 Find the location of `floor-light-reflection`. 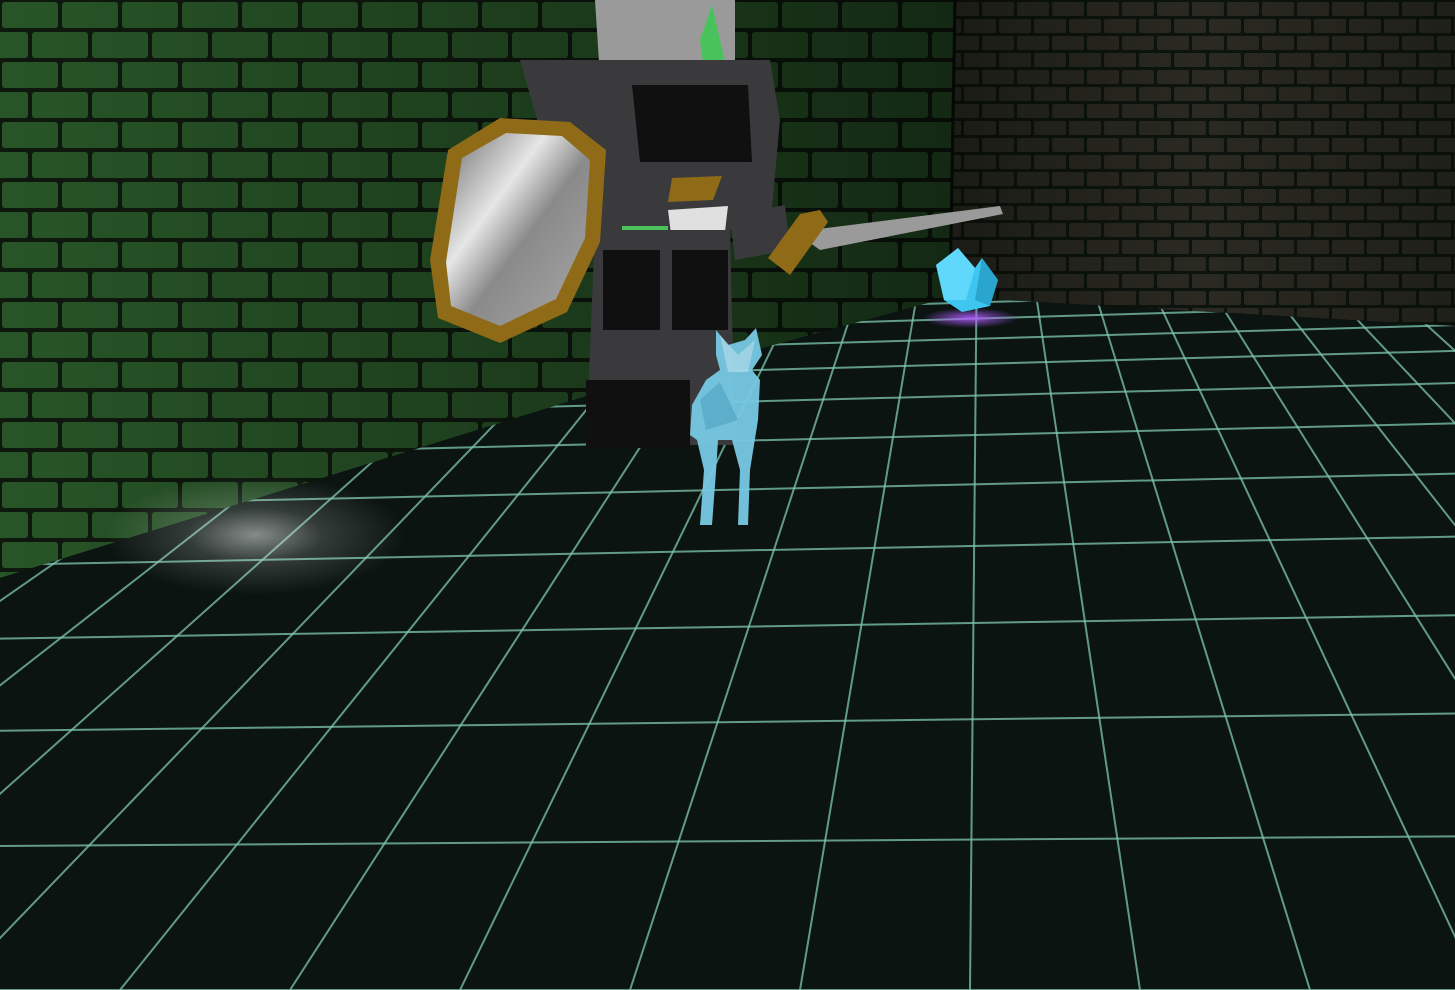

floor-light-reflection is located at coordinates (255, 535).